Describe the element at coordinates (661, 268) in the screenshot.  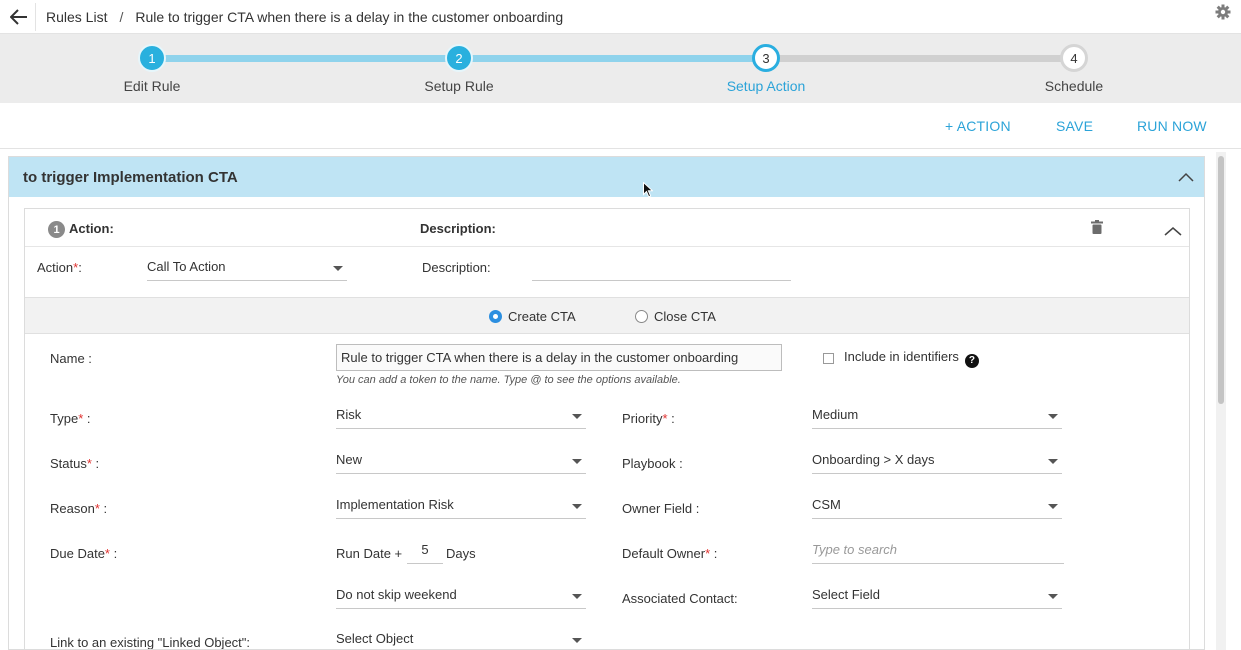
I see `description-input` at that location.